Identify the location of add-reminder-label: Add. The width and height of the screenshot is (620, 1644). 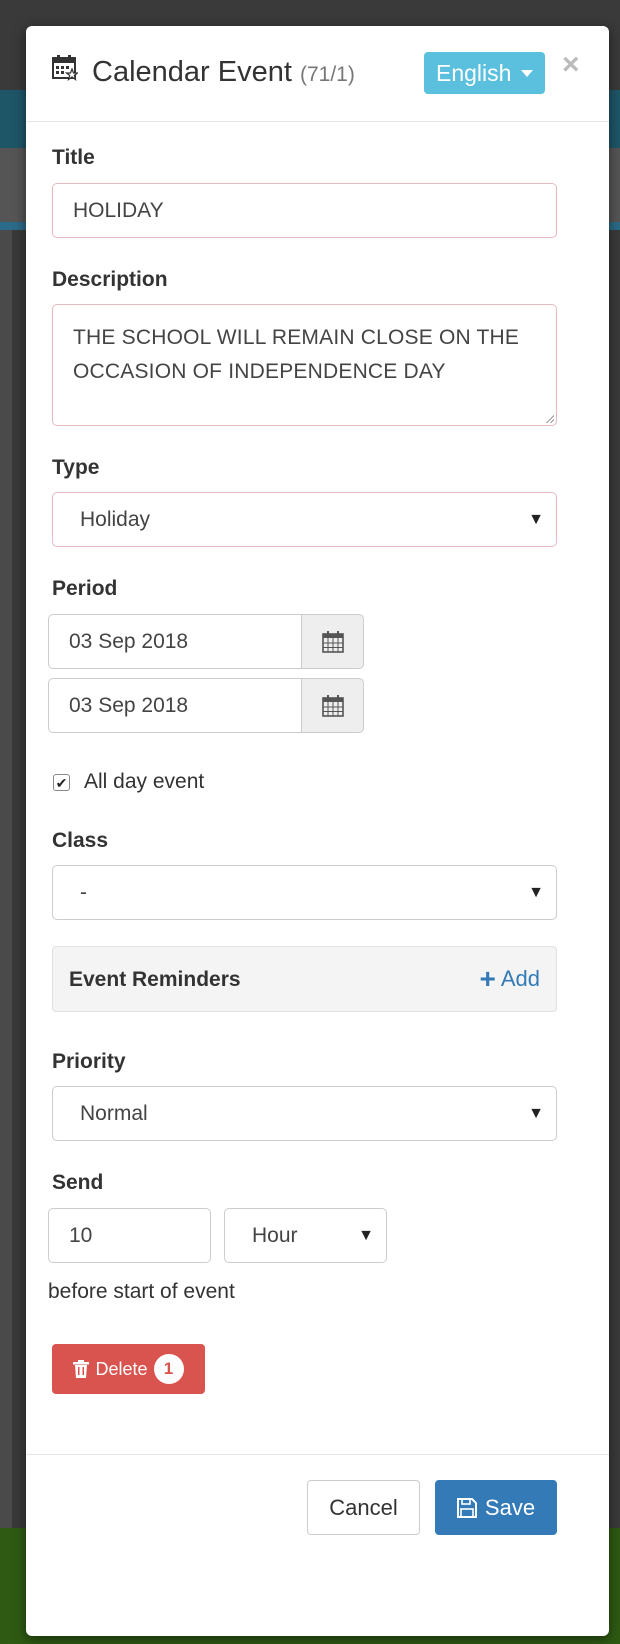
(520, 978).